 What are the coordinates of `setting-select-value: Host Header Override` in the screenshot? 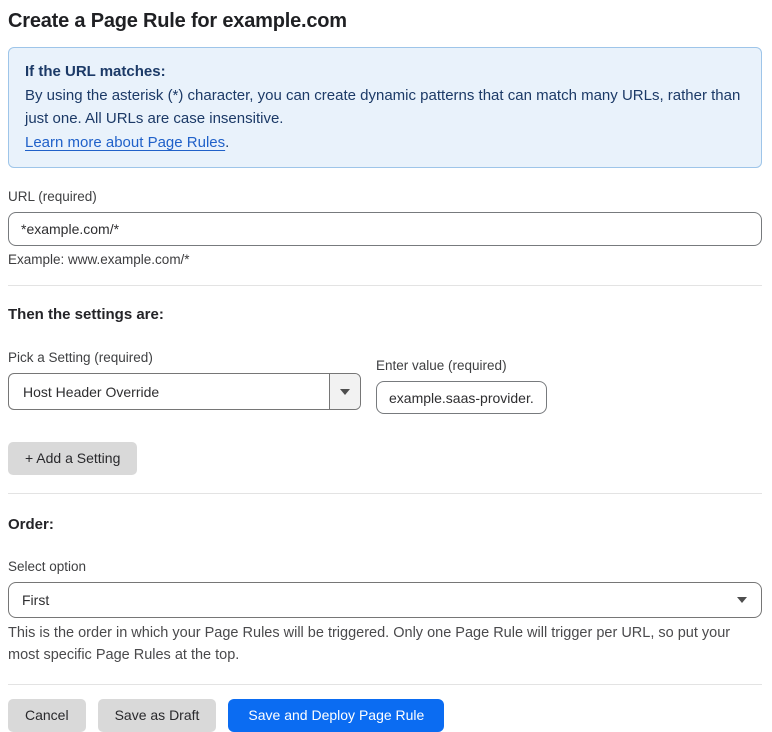 It's located at (91, 391).